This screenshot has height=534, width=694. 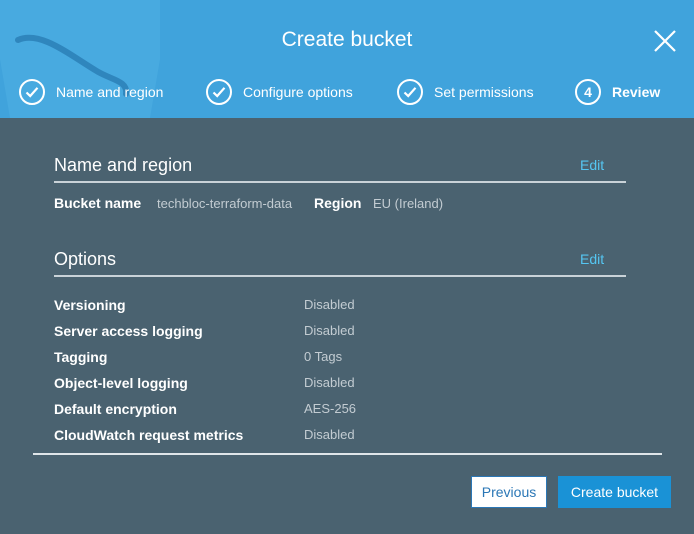 What do you see at coordinates (323, 356) in the screenshot?
I see `option-row-value: 0 Tags` at bounding box center [323, 356].